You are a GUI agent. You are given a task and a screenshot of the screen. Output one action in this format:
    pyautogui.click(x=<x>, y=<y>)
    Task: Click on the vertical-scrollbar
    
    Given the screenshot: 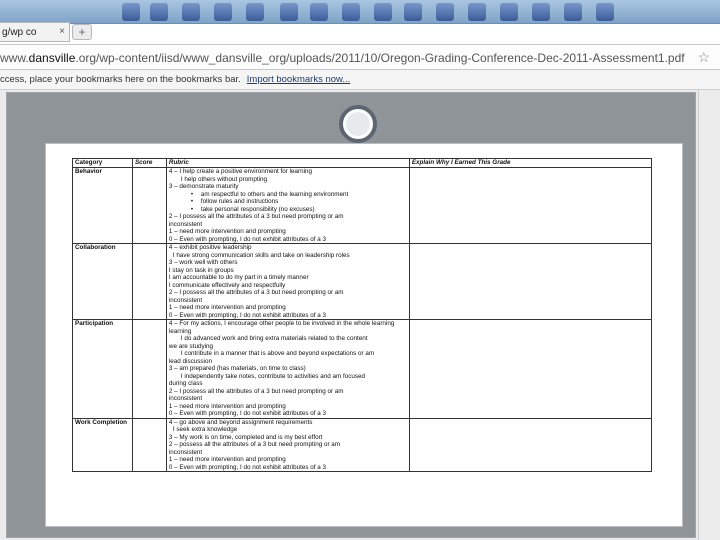 What is the action you would take?
    pyautogui.click(x=709, y=315)
    